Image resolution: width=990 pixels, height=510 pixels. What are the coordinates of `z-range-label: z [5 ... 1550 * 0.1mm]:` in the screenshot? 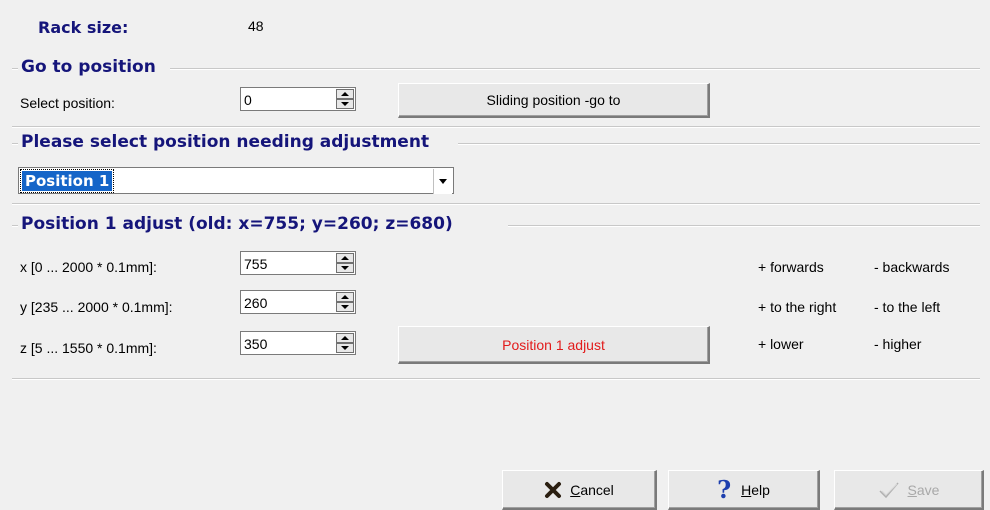 It's located at (88, 348).